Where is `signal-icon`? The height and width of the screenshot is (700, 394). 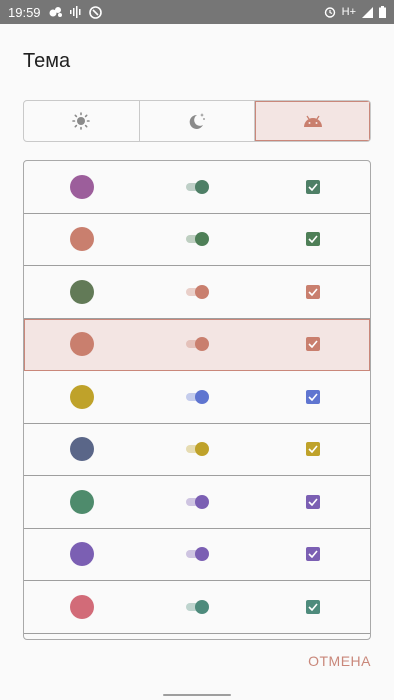
signal-icon is located at coordinates (367, 12).